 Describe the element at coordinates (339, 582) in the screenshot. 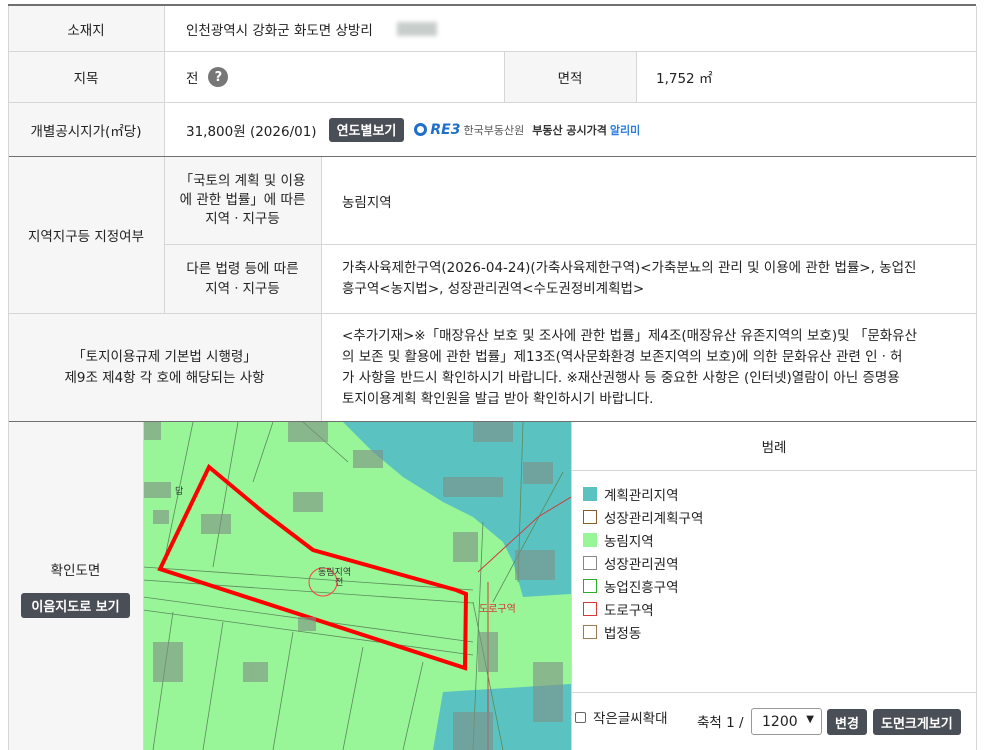

I see `parcel-jimok-label: 전` at that location.